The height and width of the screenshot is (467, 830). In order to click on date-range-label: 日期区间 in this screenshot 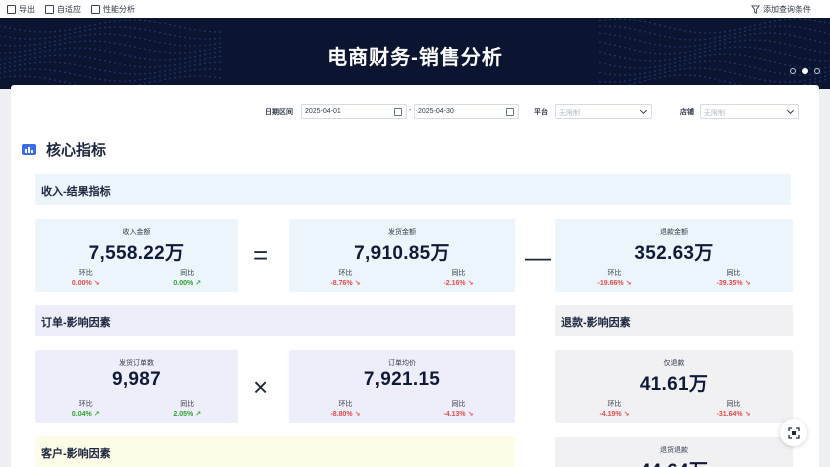, I will do `click(279, 112)`.